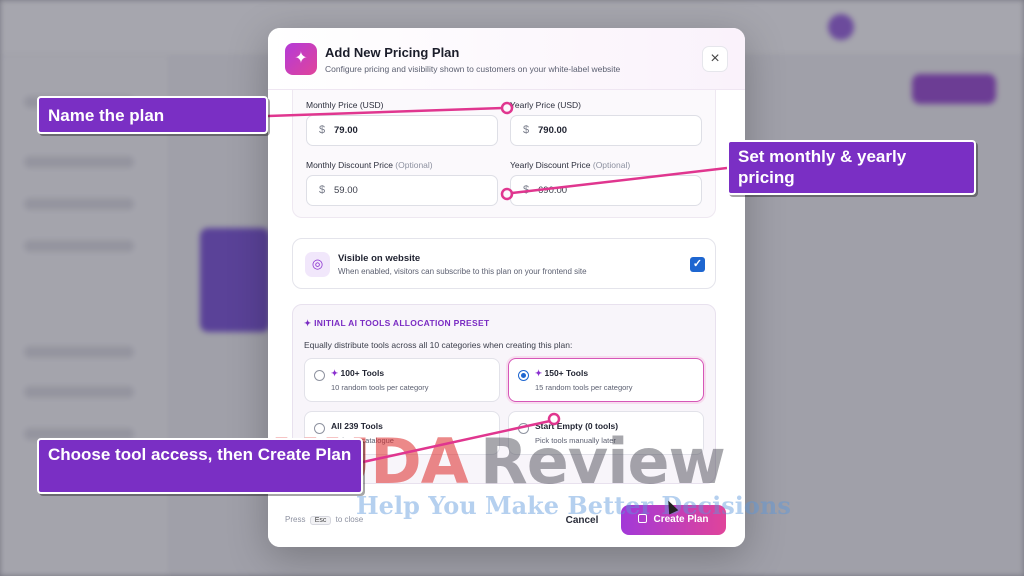 Image resolution: width=1024 pixels, height=576 pixels. I want to click on arrow-pricing, so click(619, 180).